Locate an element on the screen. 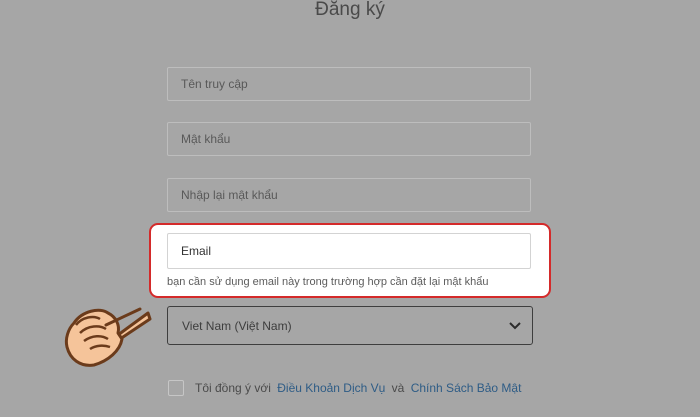 This screenshot has width=700, height=417. username-input is located at coordinates (349, 84).